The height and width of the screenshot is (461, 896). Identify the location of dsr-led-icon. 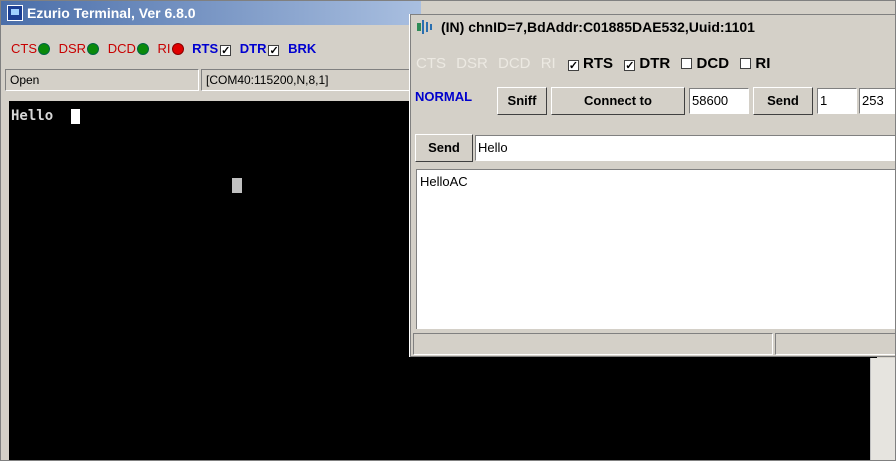
(93, 49).